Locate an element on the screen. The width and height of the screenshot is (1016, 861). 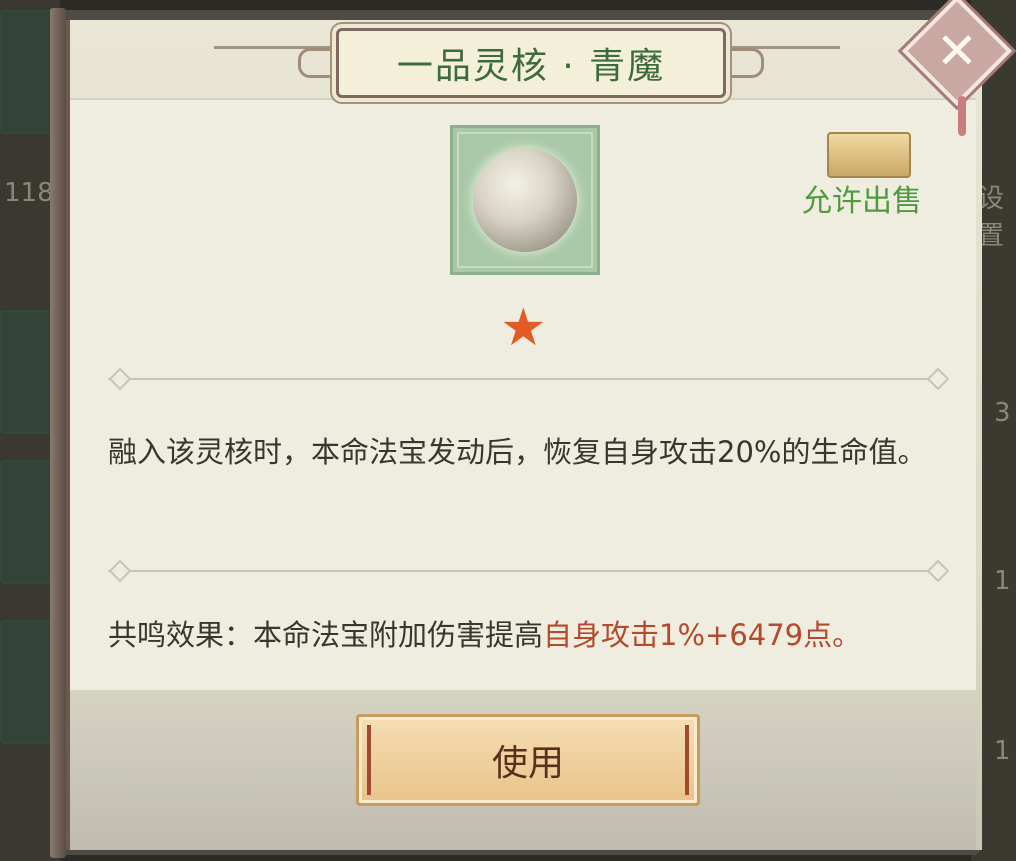
use-button: 使用 is located at coordinates (528, 760).